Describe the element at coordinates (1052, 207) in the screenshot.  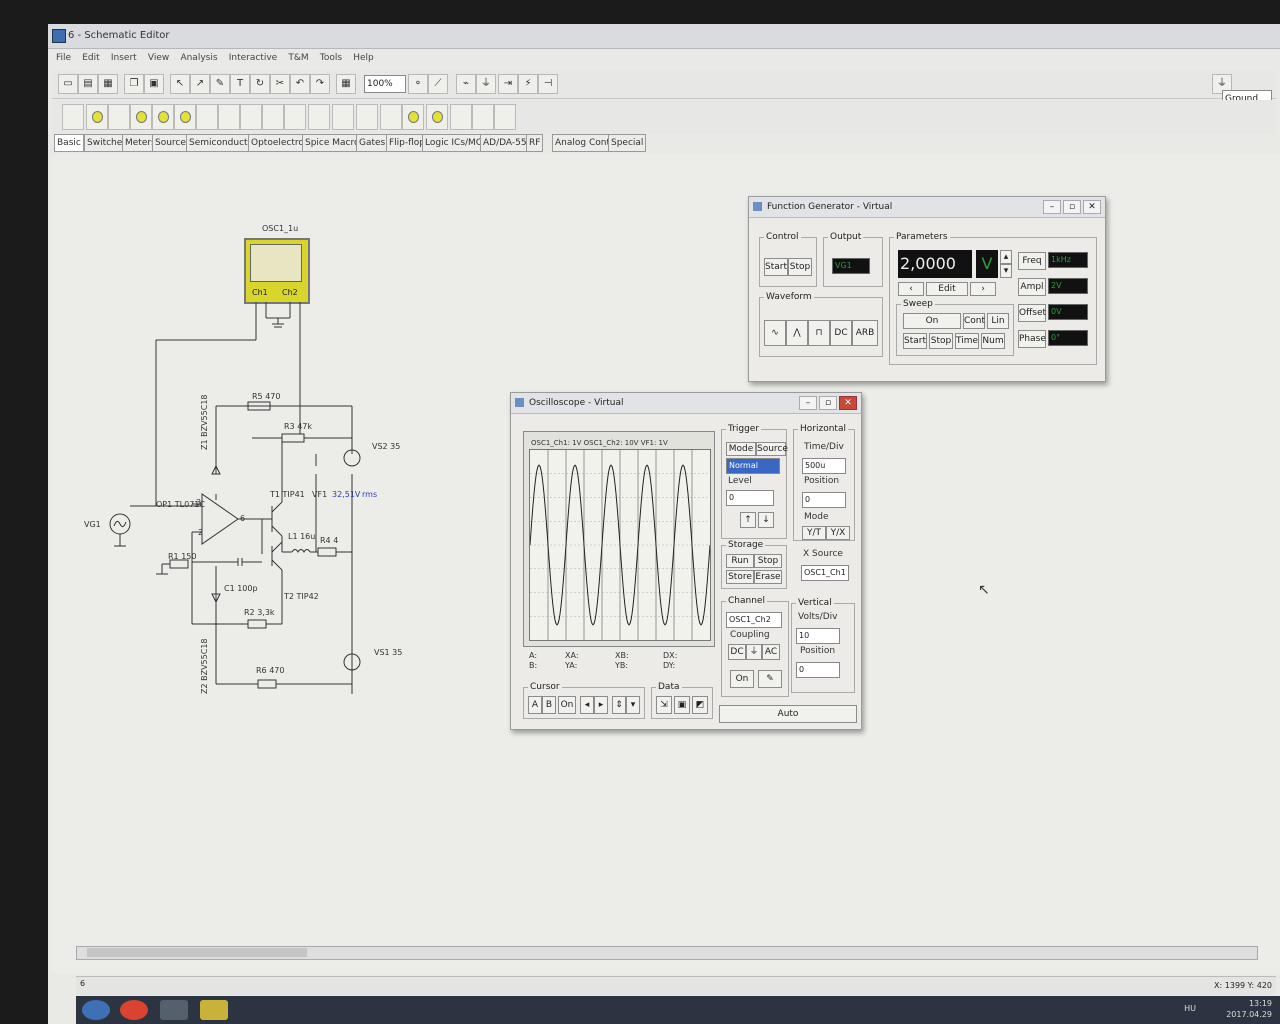
I see `minimize-button: –` at that location.